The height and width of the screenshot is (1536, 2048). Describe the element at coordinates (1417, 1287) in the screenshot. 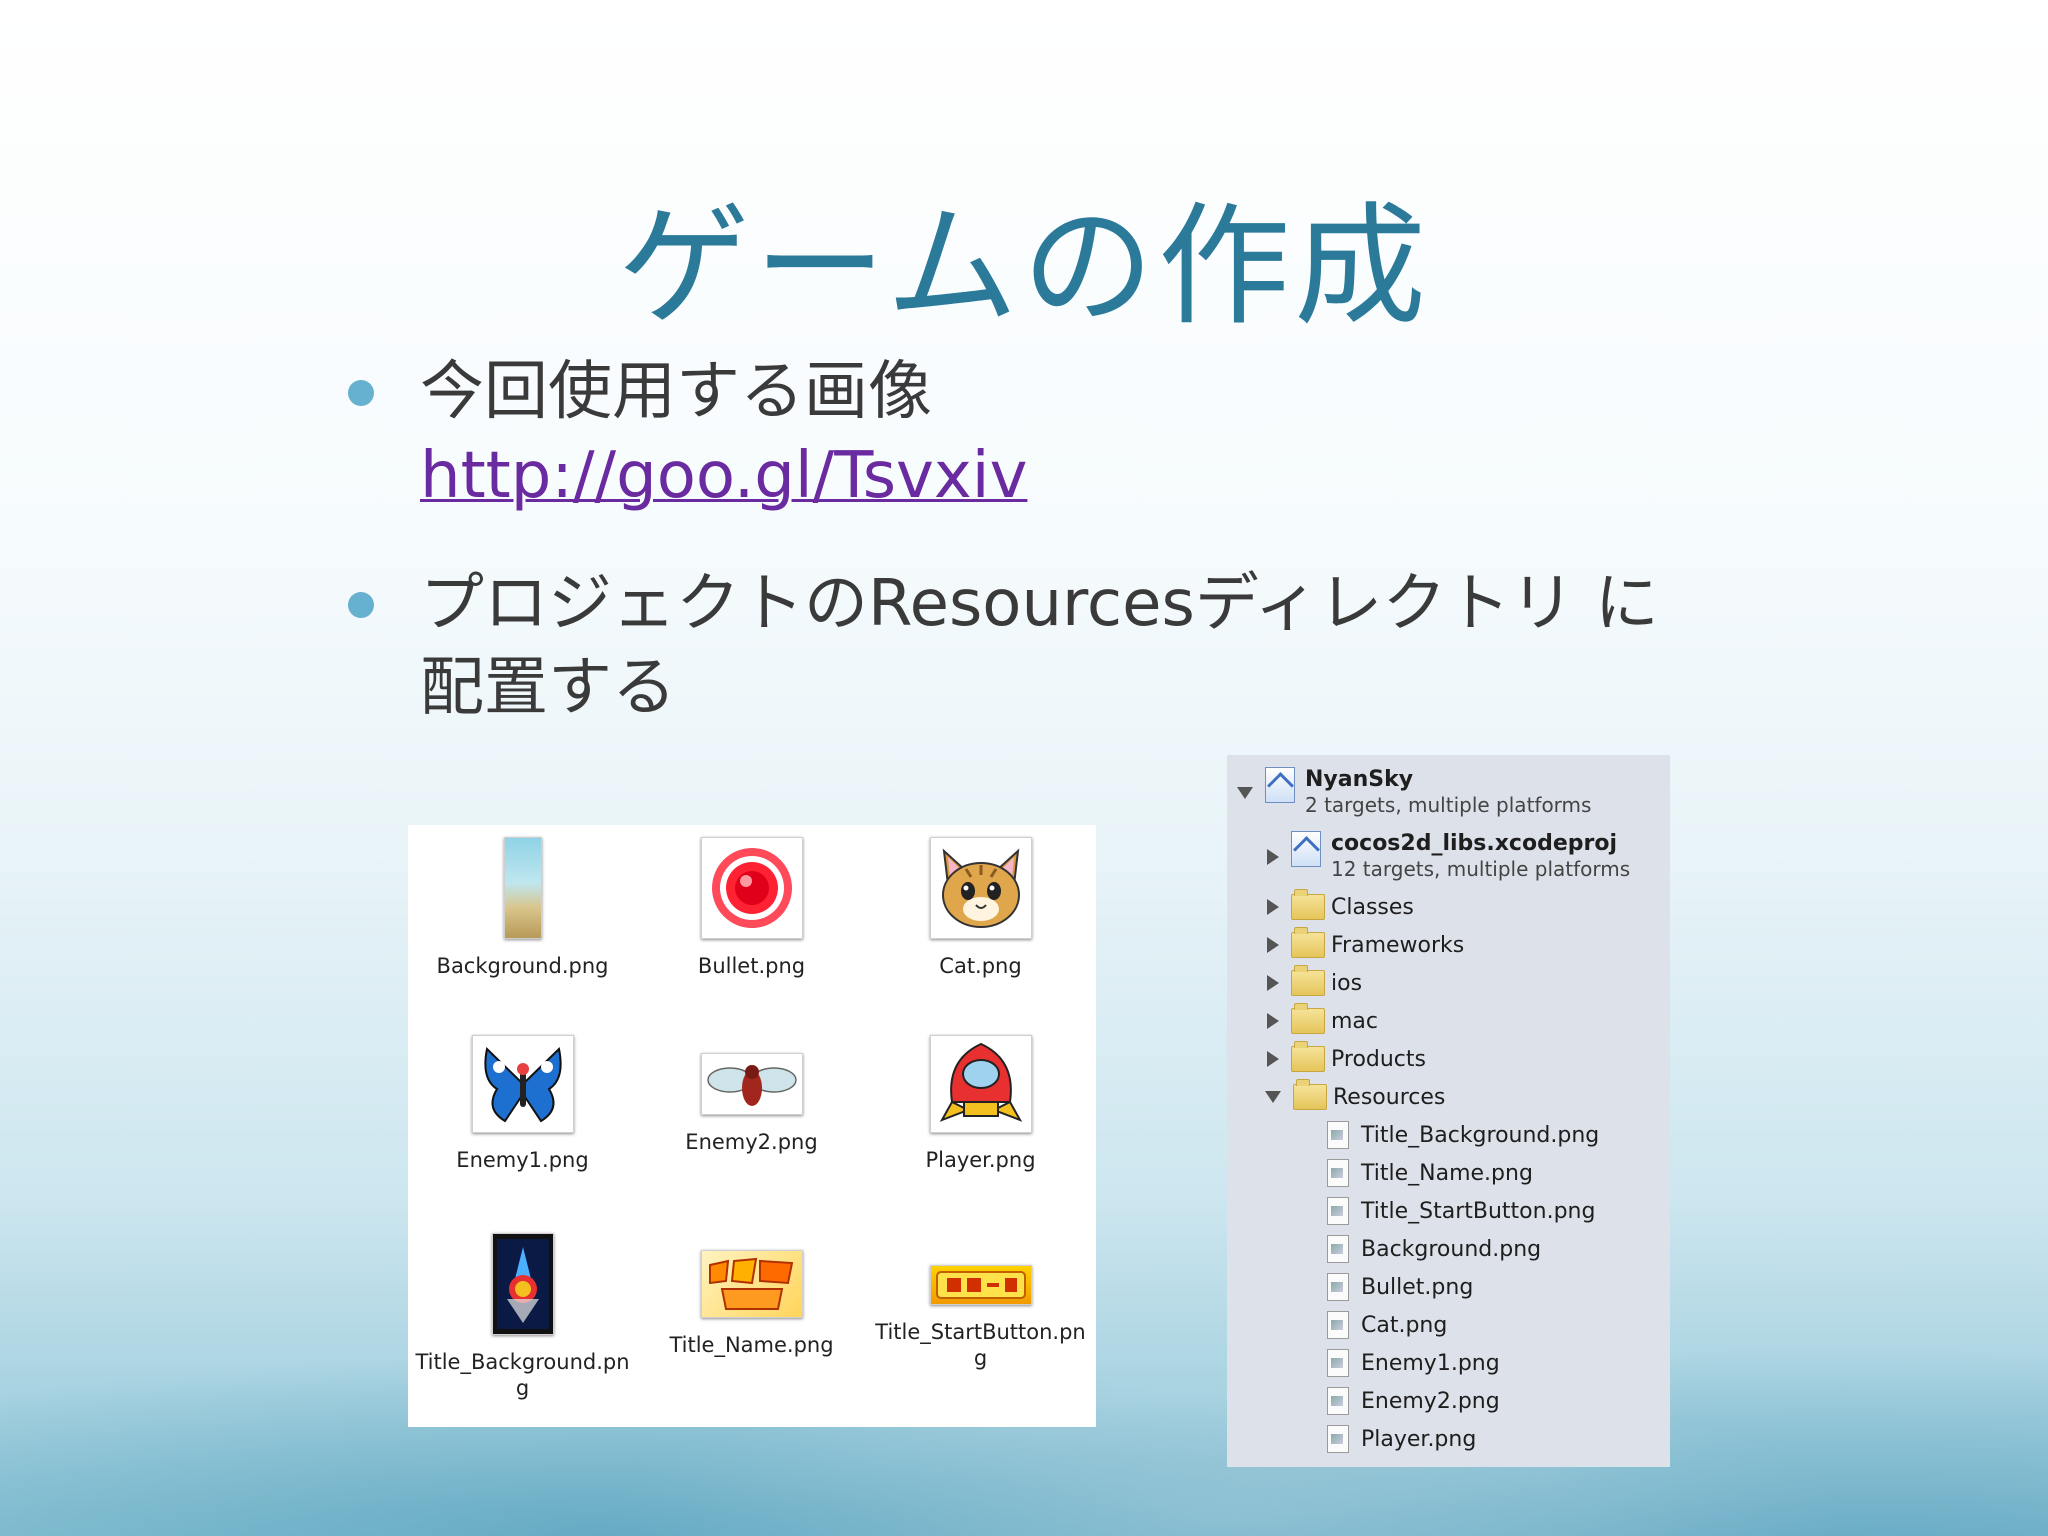

I see `resource-file-name: Bullet.png` at that location.